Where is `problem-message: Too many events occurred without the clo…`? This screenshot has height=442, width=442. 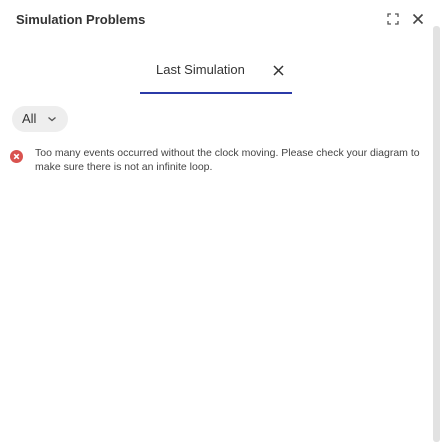 problem-message: Too many events occurred without the clo… is located at coordinates (227, 160).